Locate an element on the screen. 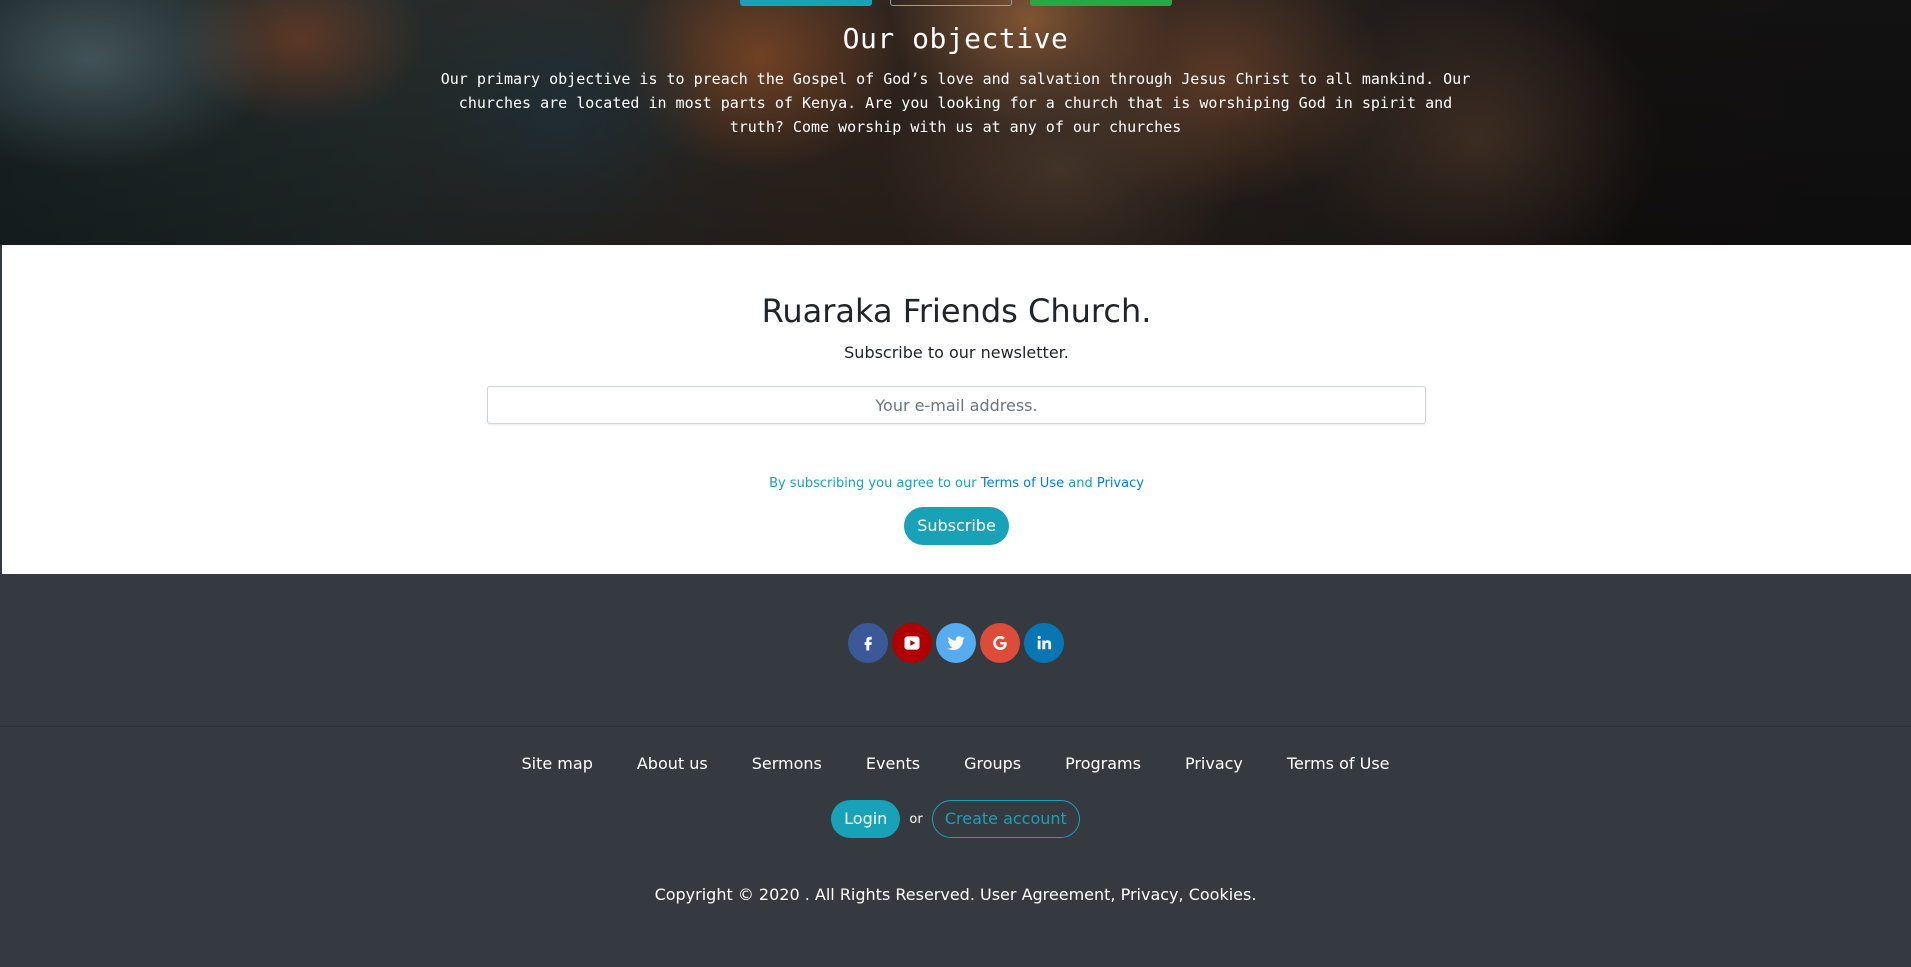 This screenshot has height=967, width=1911. or-label: or is located at coordinates (916, 819).